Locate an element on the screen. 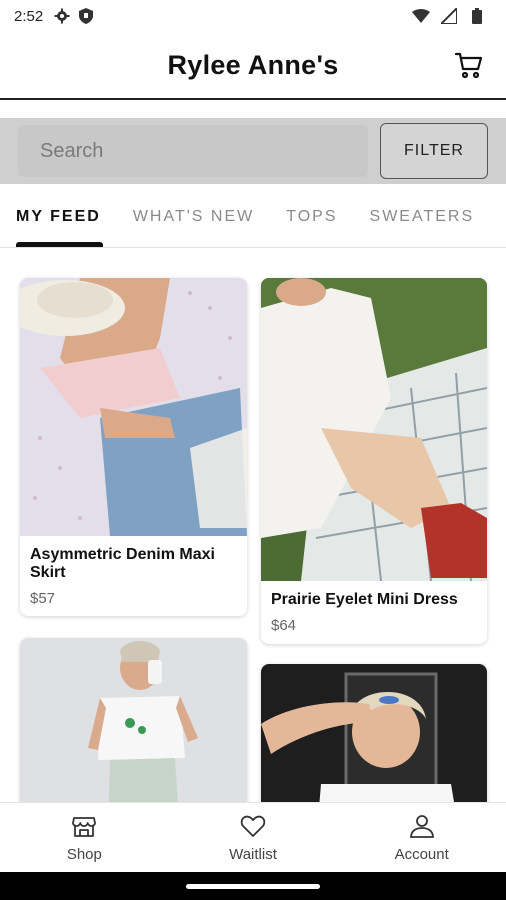 This screenshot has height=900, width=506. tab-label: TOPS is located at coordinates (312, 216).